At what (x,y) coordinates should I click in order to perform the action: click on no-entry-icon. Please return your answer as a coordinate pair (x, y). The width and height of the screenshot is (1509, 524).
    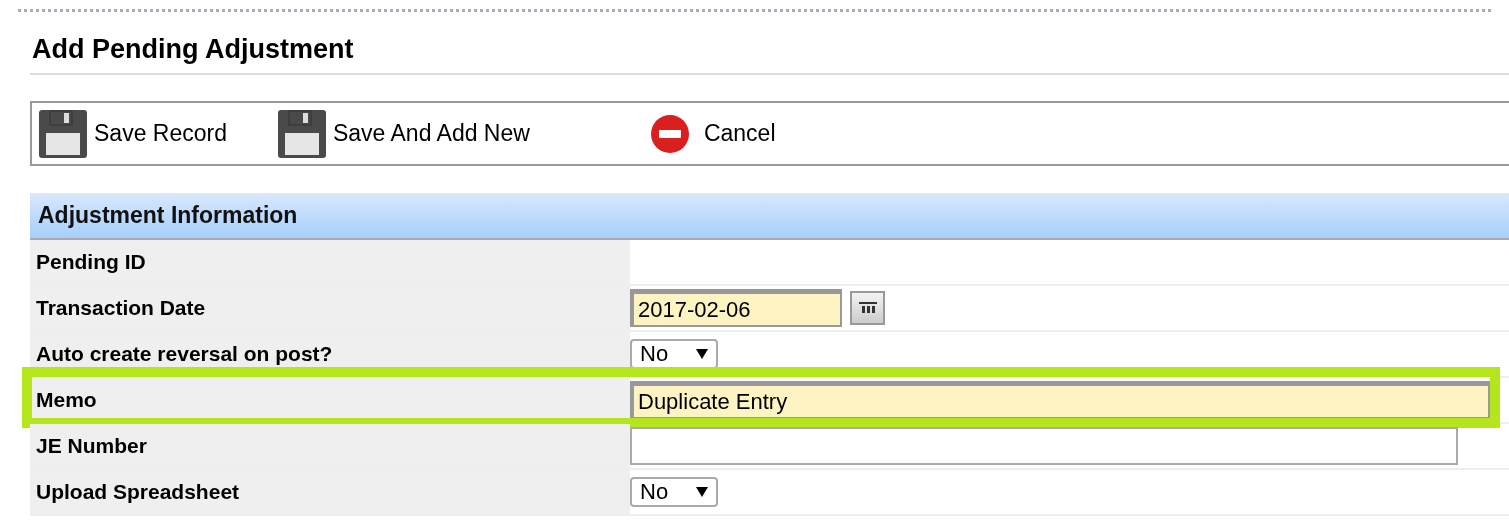
    Looking at the image, I should click on (669, 133).